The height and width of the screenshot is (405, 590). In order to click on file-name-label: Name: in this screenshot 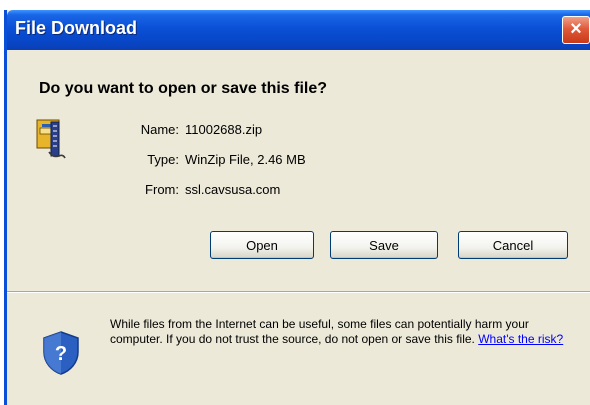, I will do `click(159, 129)`.